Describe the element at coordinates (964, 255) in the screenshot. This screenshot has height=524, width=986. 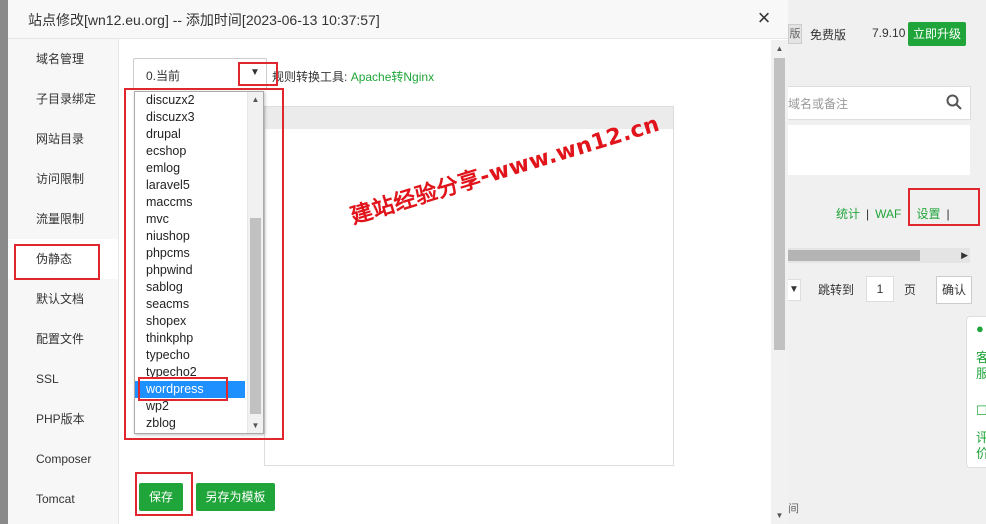
I see `scroll-right-icon: ▶` at that location.